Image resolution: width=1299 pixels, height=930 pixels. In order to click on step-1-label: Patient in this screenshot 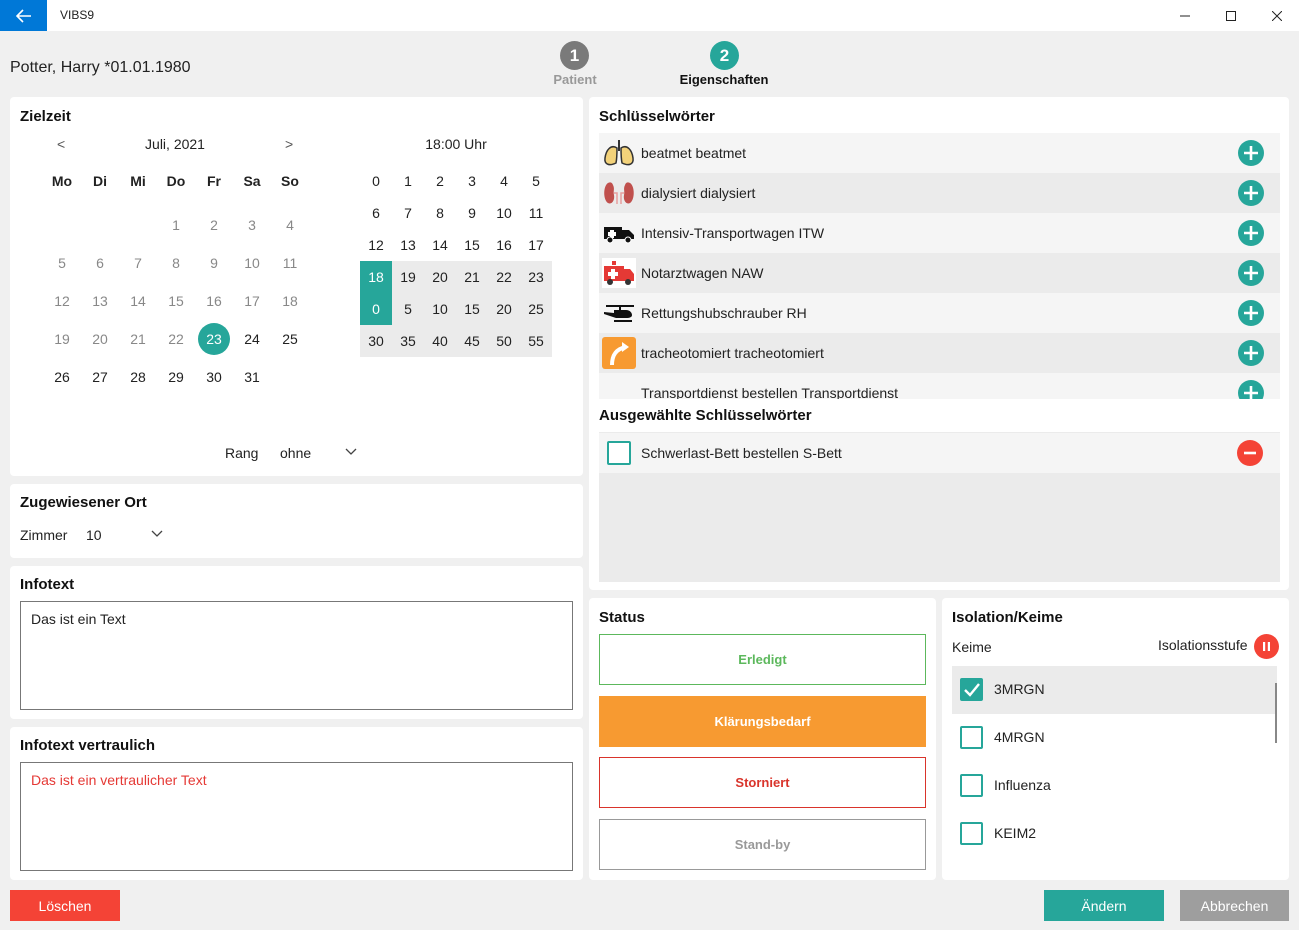, I will do `click(575, 79)`.